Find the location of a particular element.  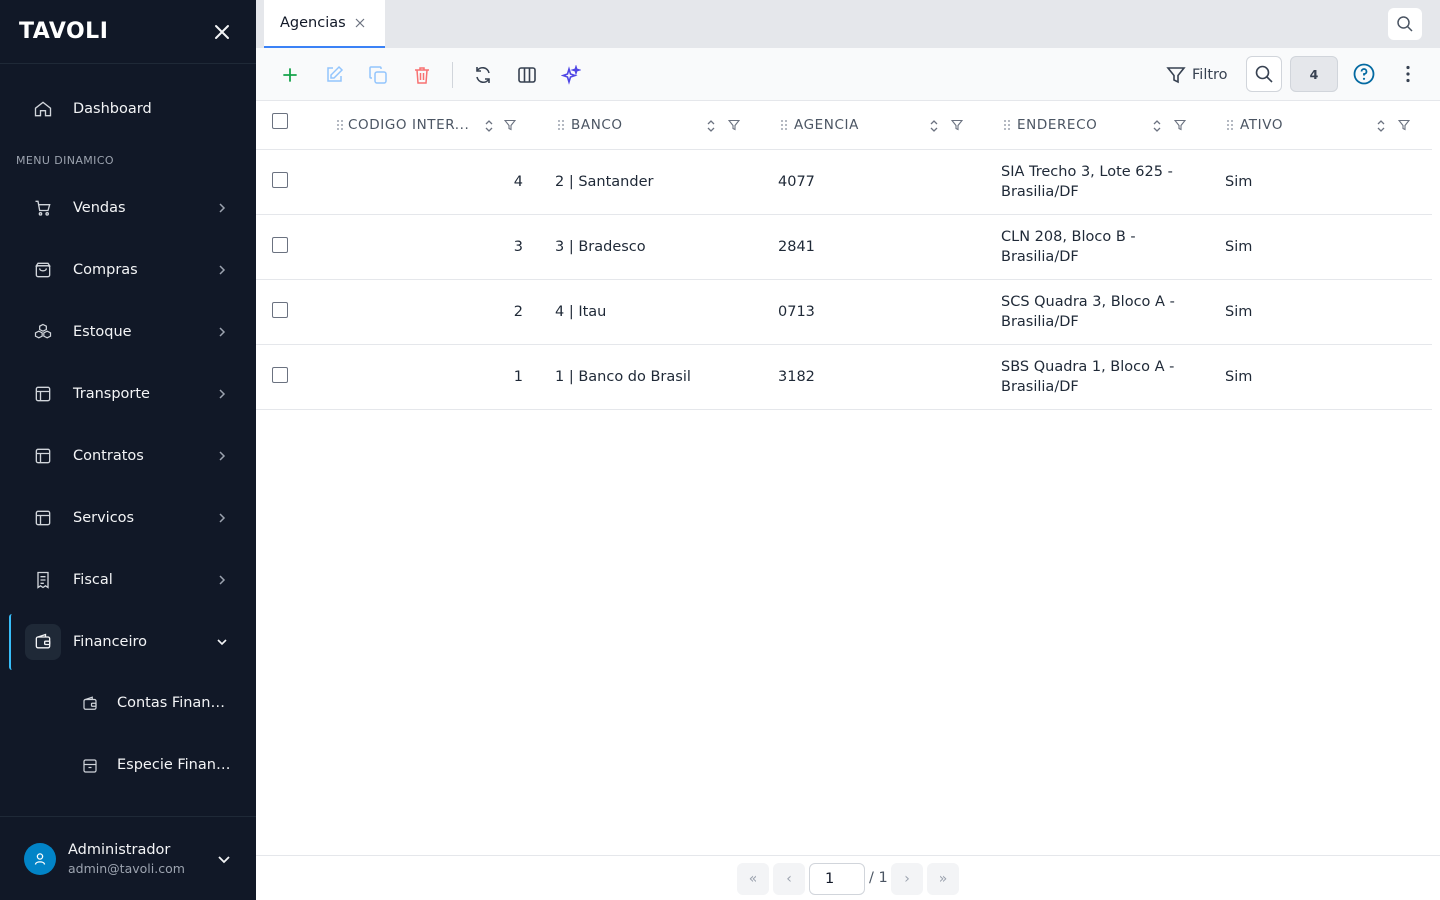

cell-codigo: 1 is located at coordinates (518, 377).